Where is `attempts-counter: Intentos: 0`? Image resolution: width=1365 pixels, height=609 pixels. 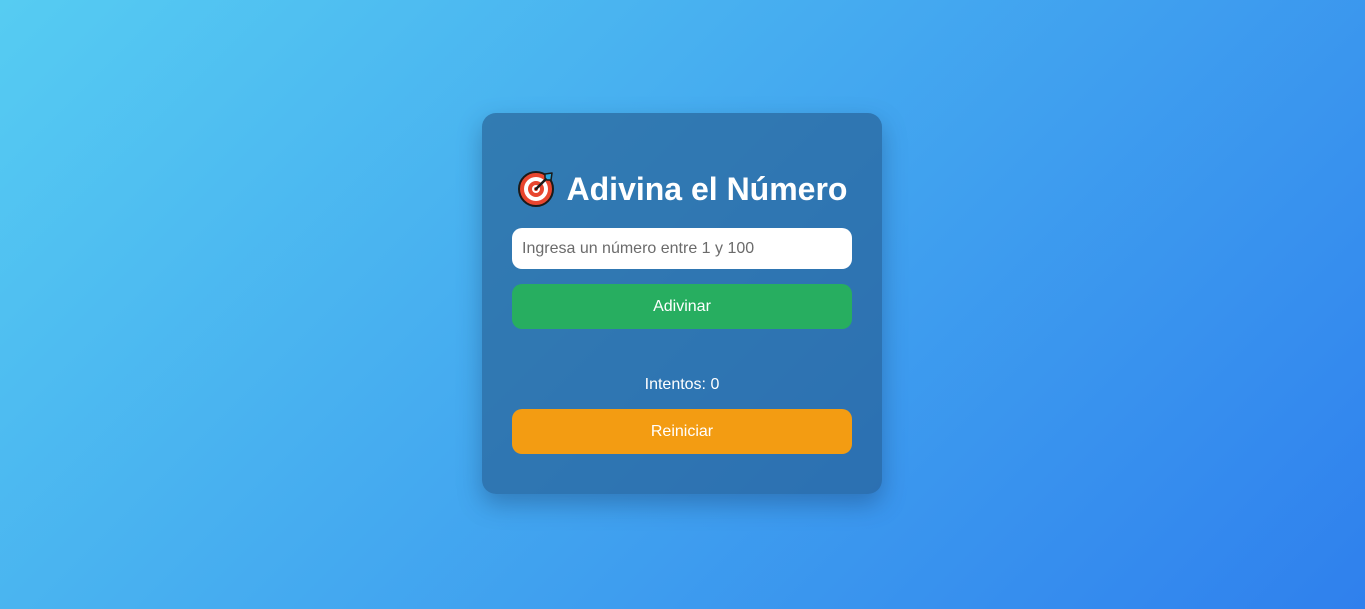
attempts-counter: Intentos: 0 is located at coordinates (682, 385).